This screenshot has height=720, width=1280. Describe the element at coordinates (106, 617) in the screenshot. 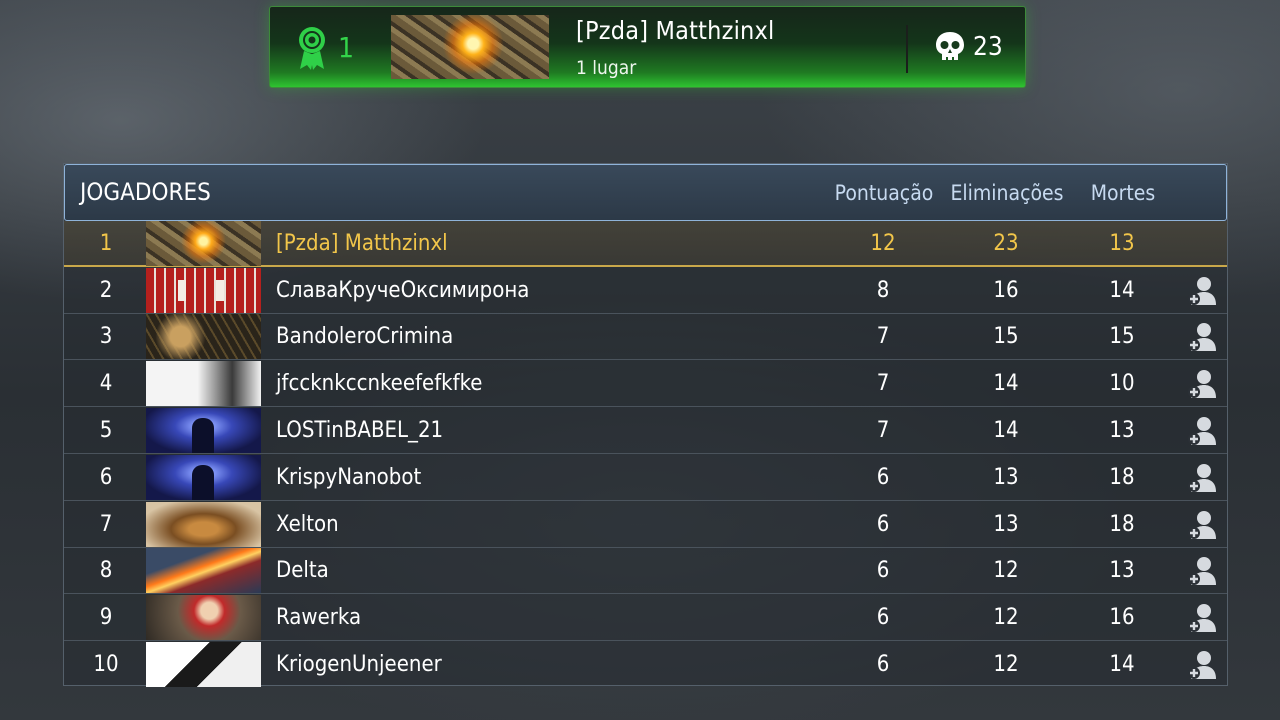

I see `player-position: 9` at that location.